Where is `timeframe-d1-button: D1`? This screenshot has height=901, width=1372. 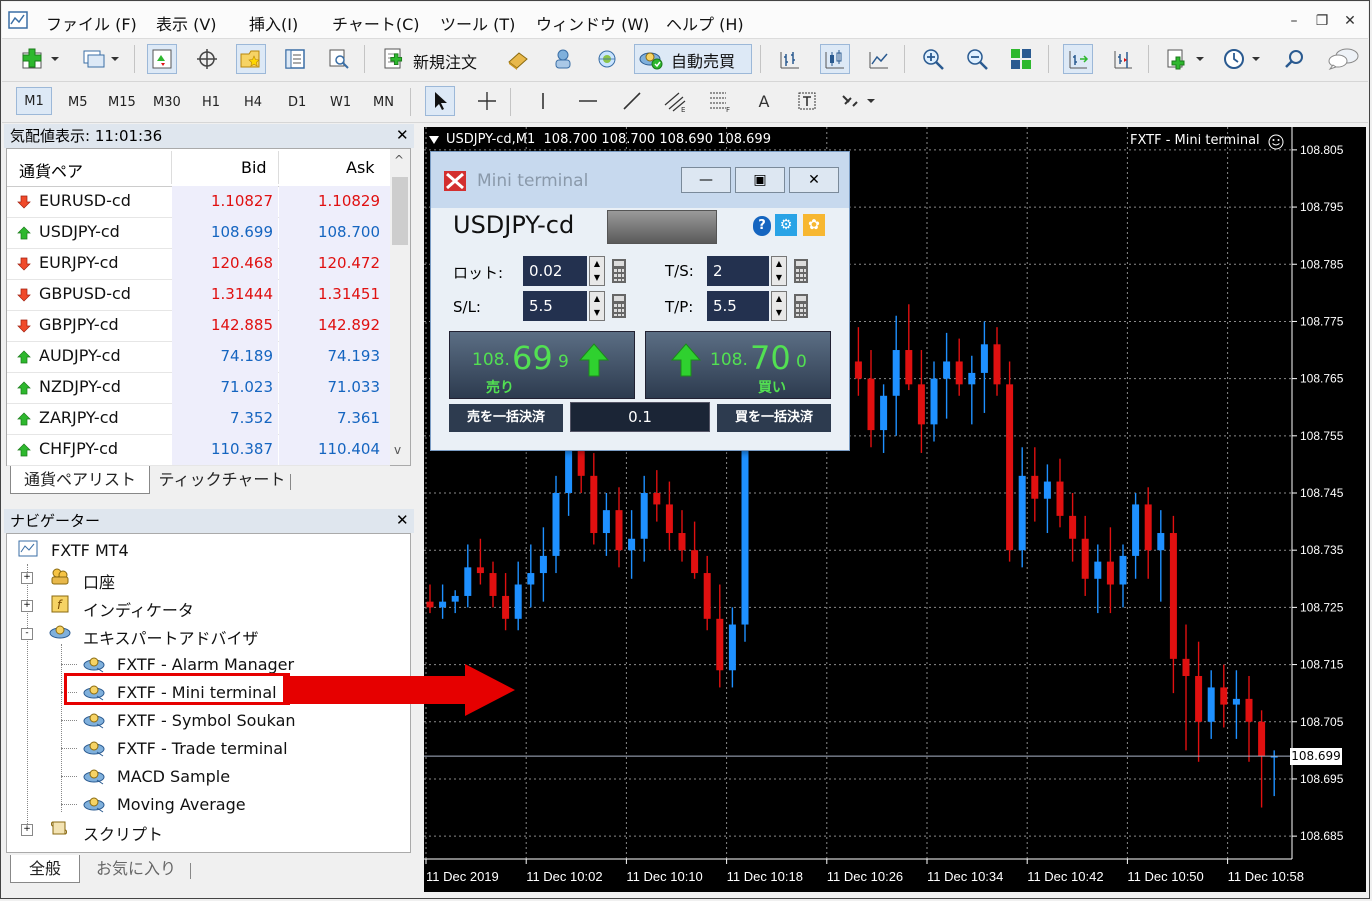 timeframe-d1-button: D1 is located at coordinates (297, 102).